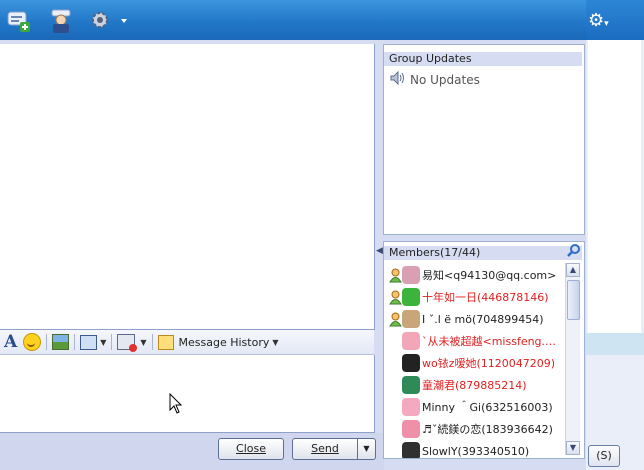 This screenshot has height=470, width=644. What do you see at coordinates (127, 343) in the screenshot?
I see `shake-window-icon` at bounding box center [127, 343].